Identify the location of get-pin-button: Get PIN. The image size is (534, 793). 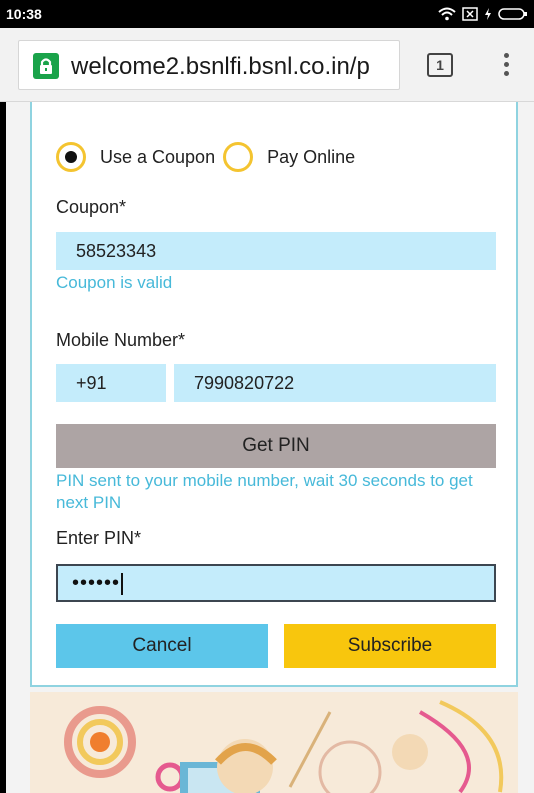
(276, 446).